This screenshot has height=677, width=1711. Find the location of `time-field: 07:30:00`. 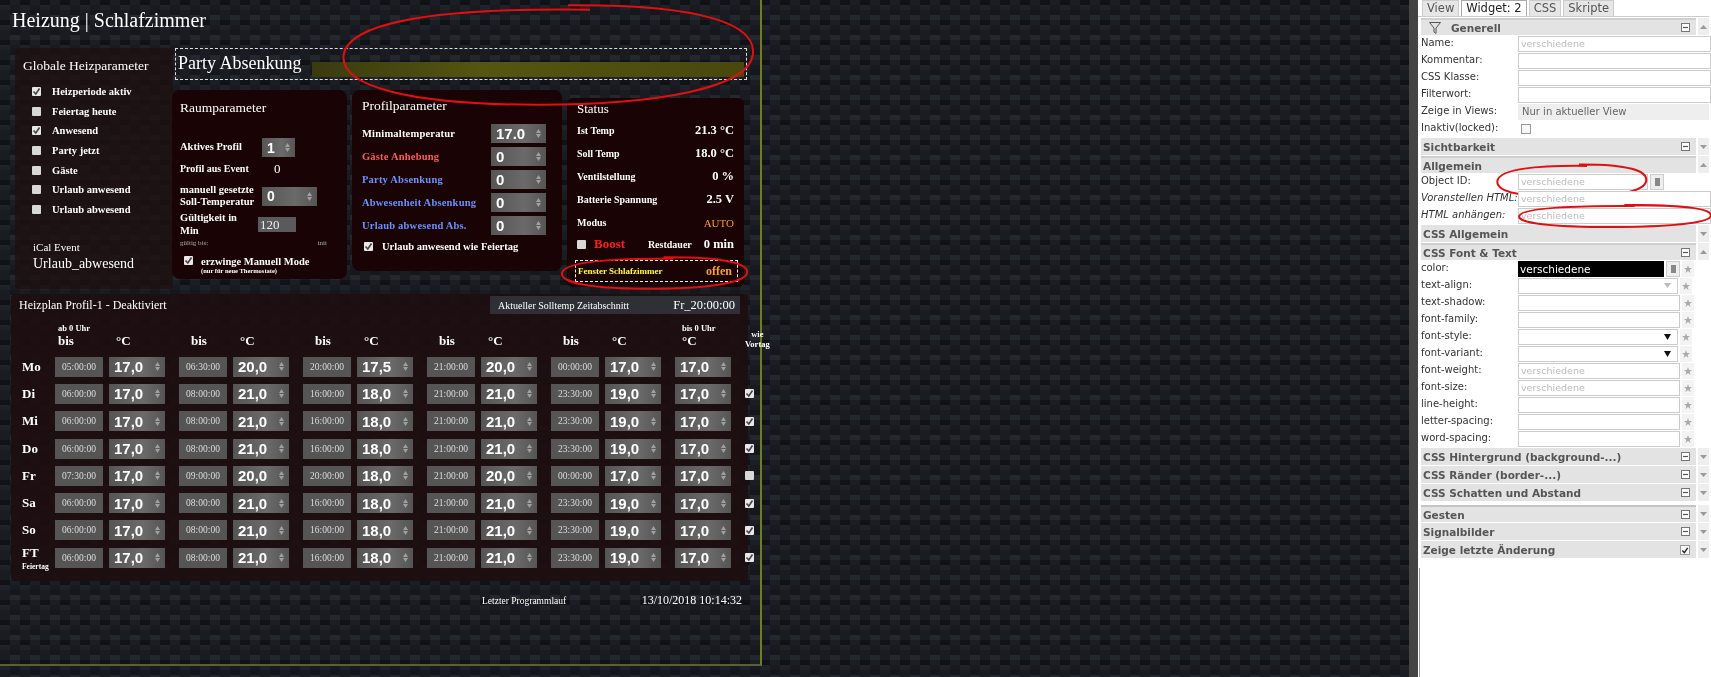

time-field: 07:30:00 is located at coordinates (79, 475).